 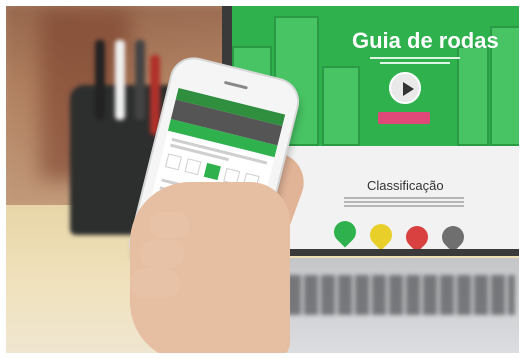 What do you see at coordinates (404, 202) in the screenshot?
I see `section-text-lines` at bounding box center [404, 202].